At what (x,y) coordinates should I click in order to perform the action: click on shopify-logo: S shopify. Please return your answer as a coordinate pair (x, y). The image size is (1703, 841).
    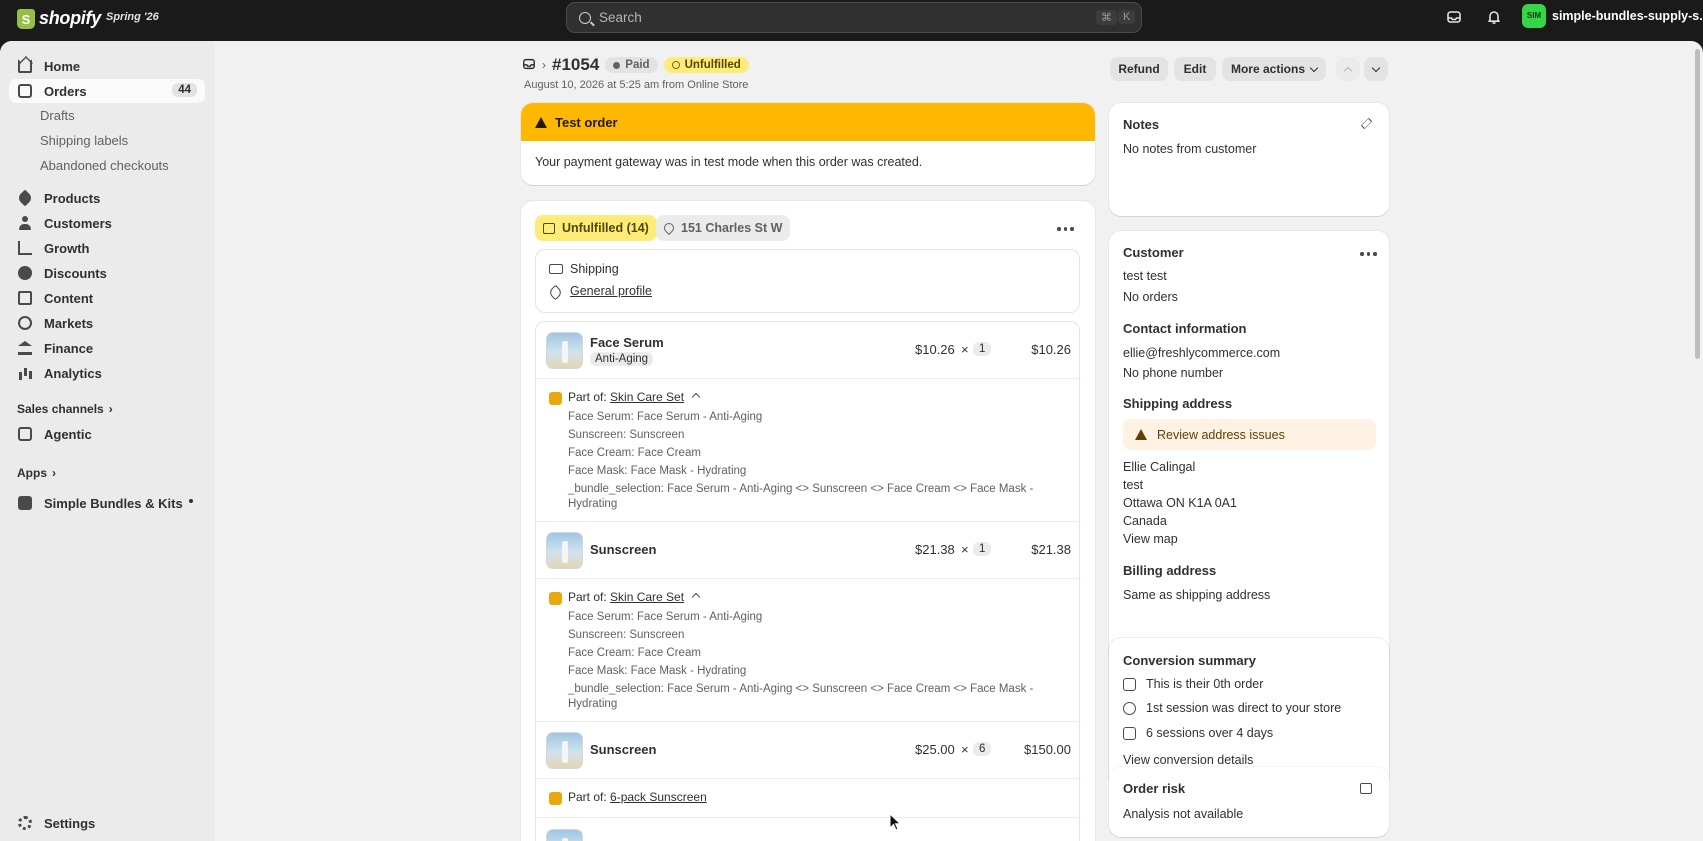
    Looking at the image, I should click on (59, 18).